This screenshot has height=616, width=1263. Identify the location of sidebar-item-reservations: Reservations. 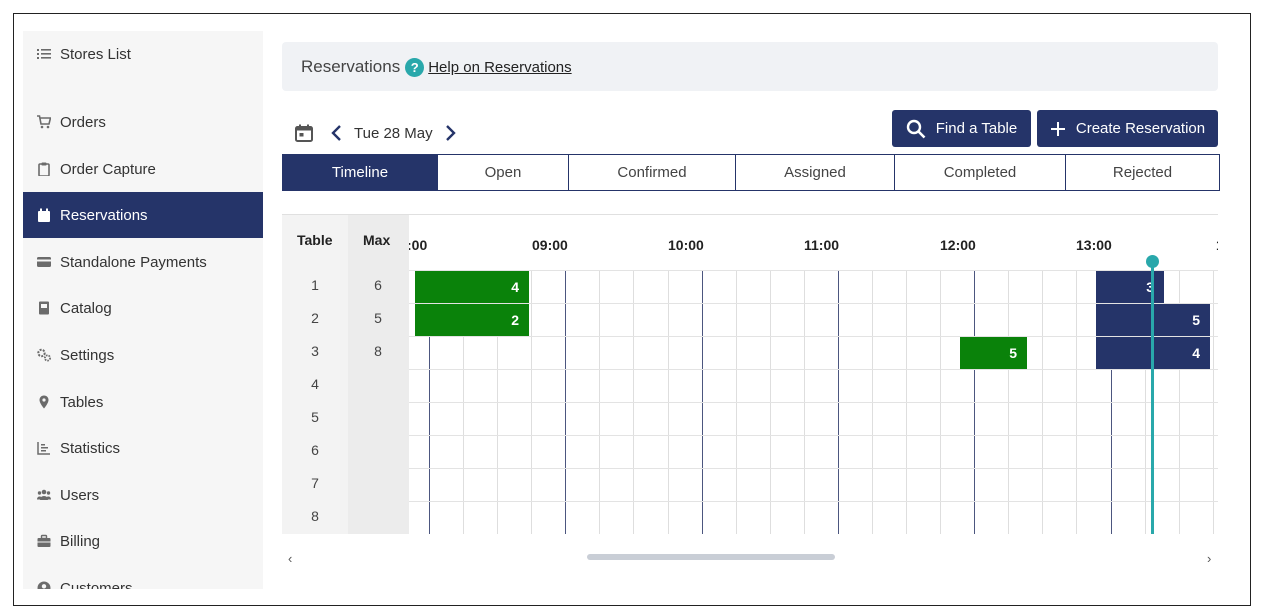
(143, 215).